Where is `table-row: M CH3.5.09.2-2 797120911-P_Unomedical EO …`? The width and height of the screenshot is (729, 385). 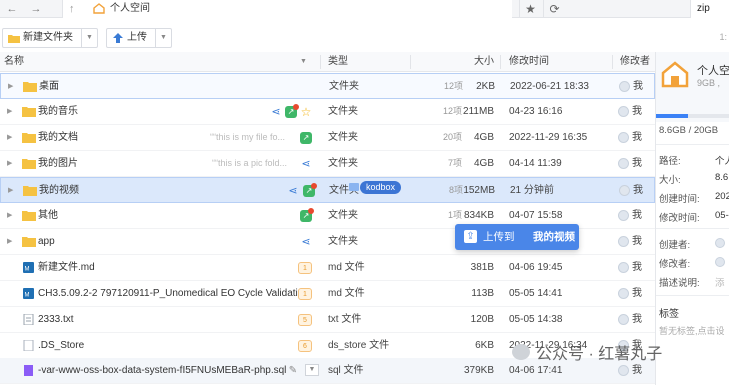
table-row: M CH3.5.09.2-2 797120911-P_Unomedical EO … is located at coordinates (327, 294).